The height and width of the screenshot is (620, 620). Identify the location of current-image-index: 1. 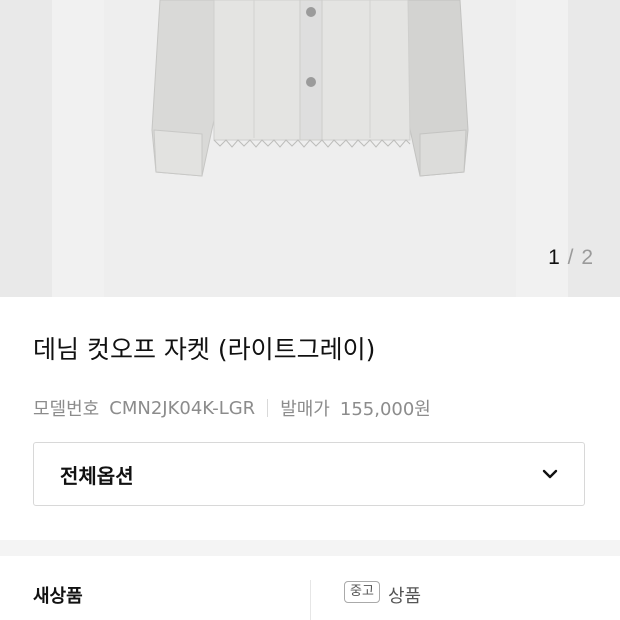
(554, 257).